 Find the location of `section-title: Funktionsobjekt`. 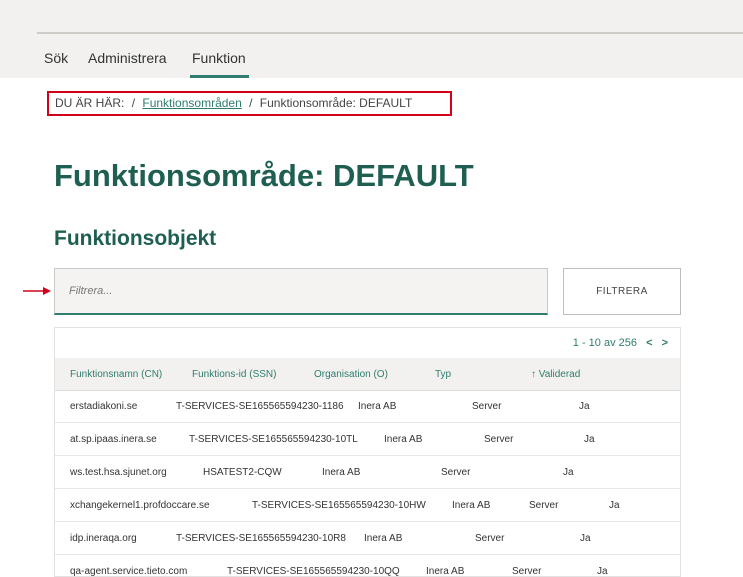

section-title: Funktionsobjekt is located at coordinates (135, 238).